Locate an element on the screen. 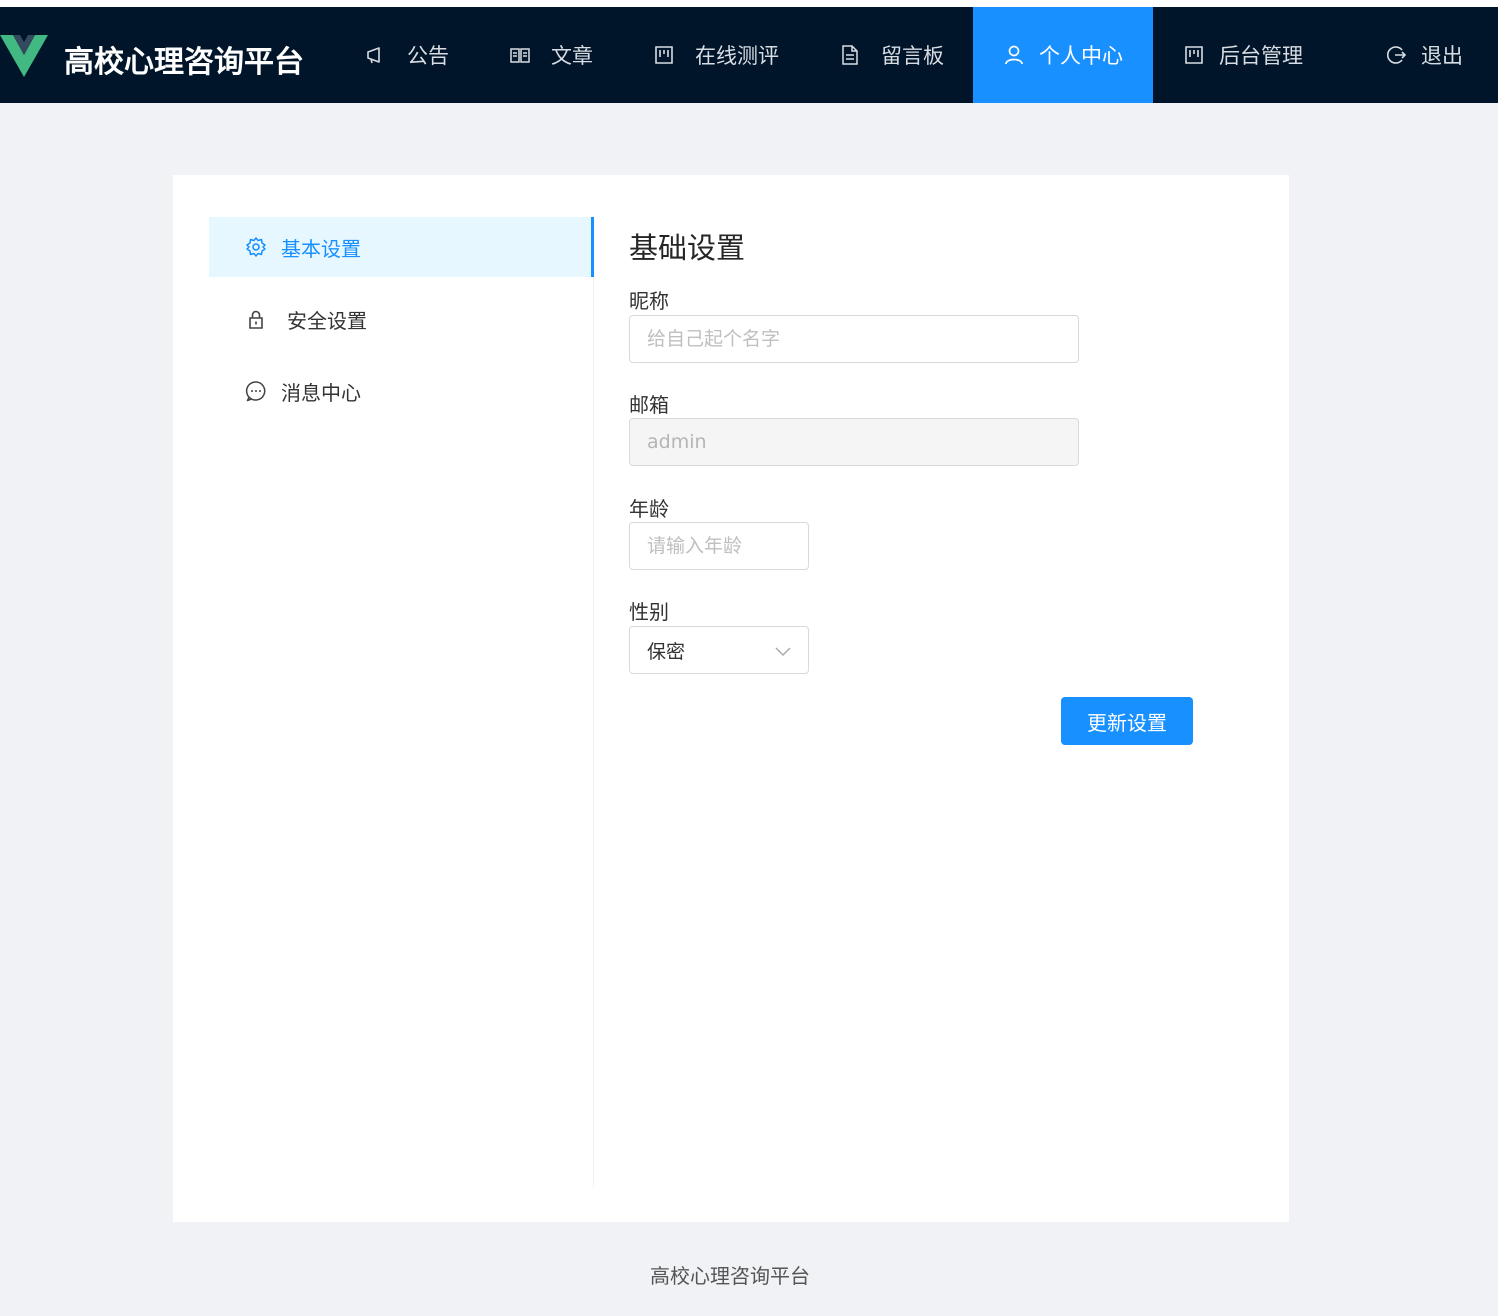  gear-icon is located at coordinates (256, 247).